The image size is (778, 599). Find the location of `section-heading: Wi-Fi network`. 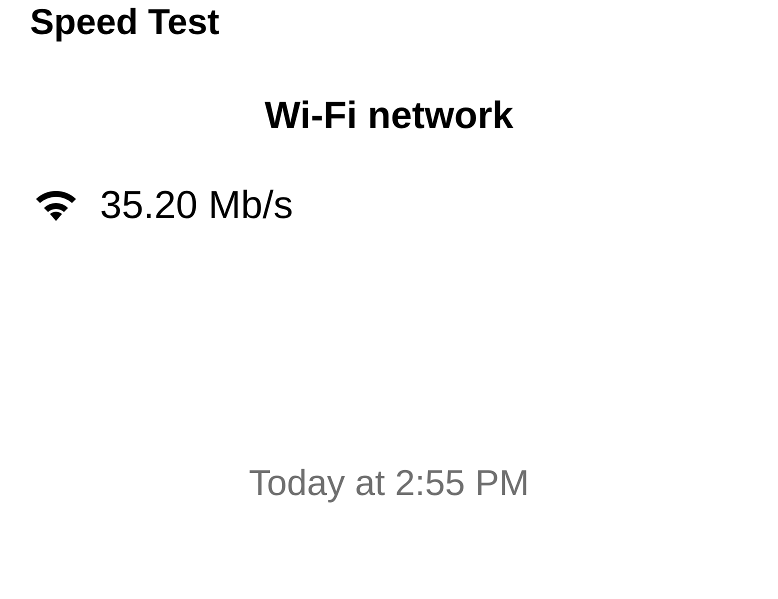

section-heading: Wi-Fi network is located at coordinates (389, 116).